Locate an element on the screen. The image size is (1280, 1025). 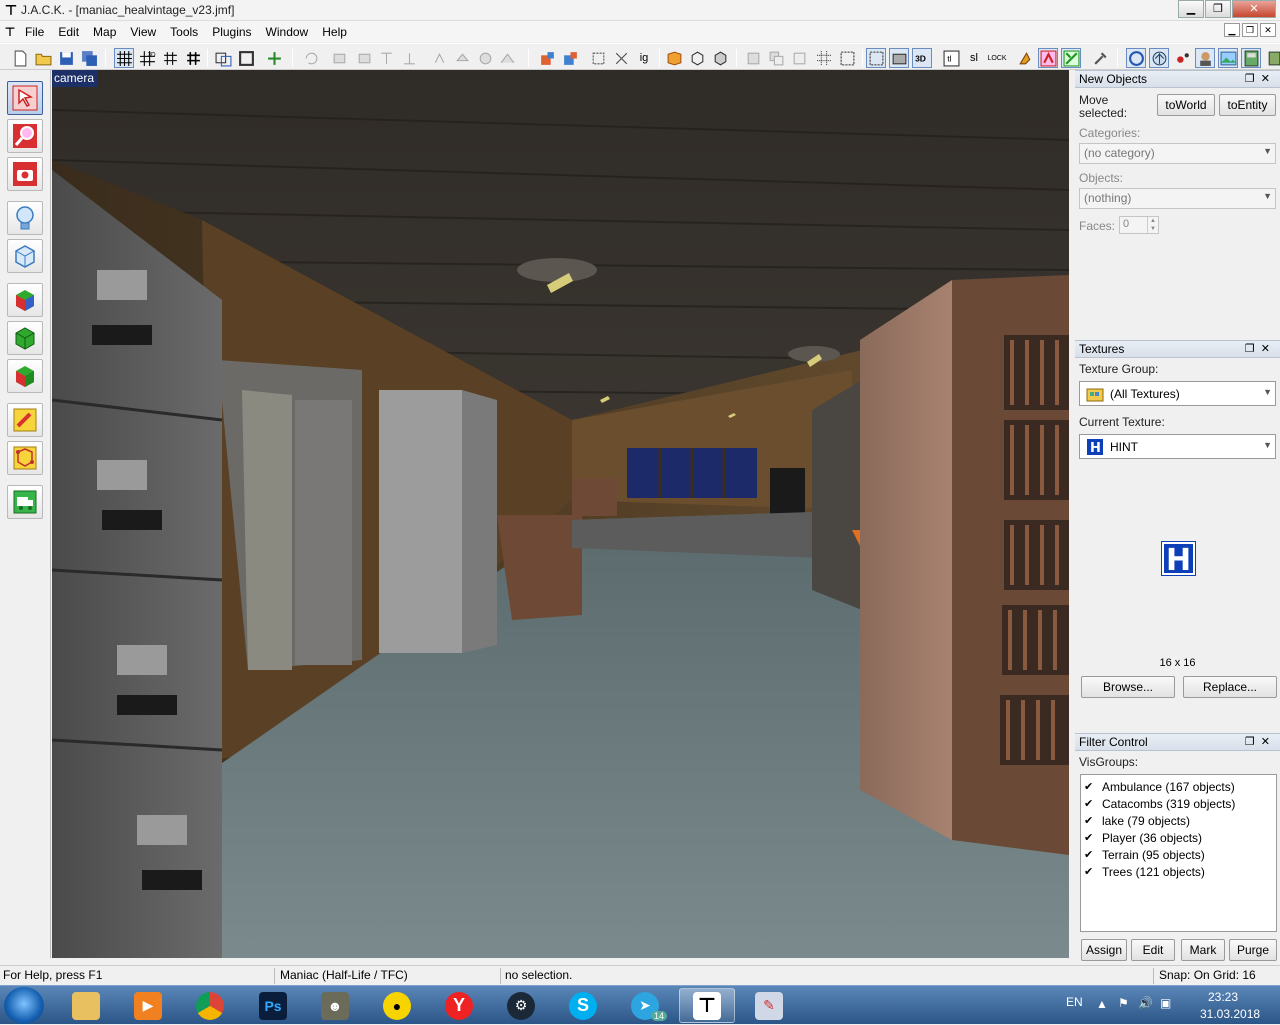
flip-icon is located at coordinates (439, 58).